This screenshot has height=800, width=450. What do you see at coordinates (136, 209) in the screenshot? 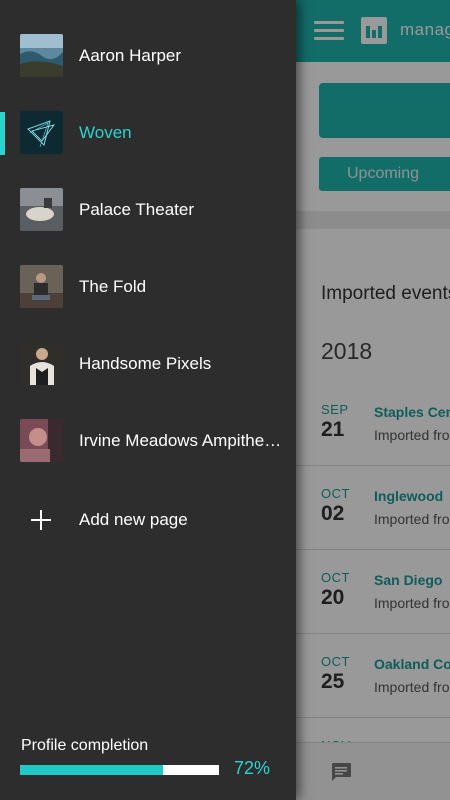
I see `page-label: Palace Theater` at bounding box center [136, 209].